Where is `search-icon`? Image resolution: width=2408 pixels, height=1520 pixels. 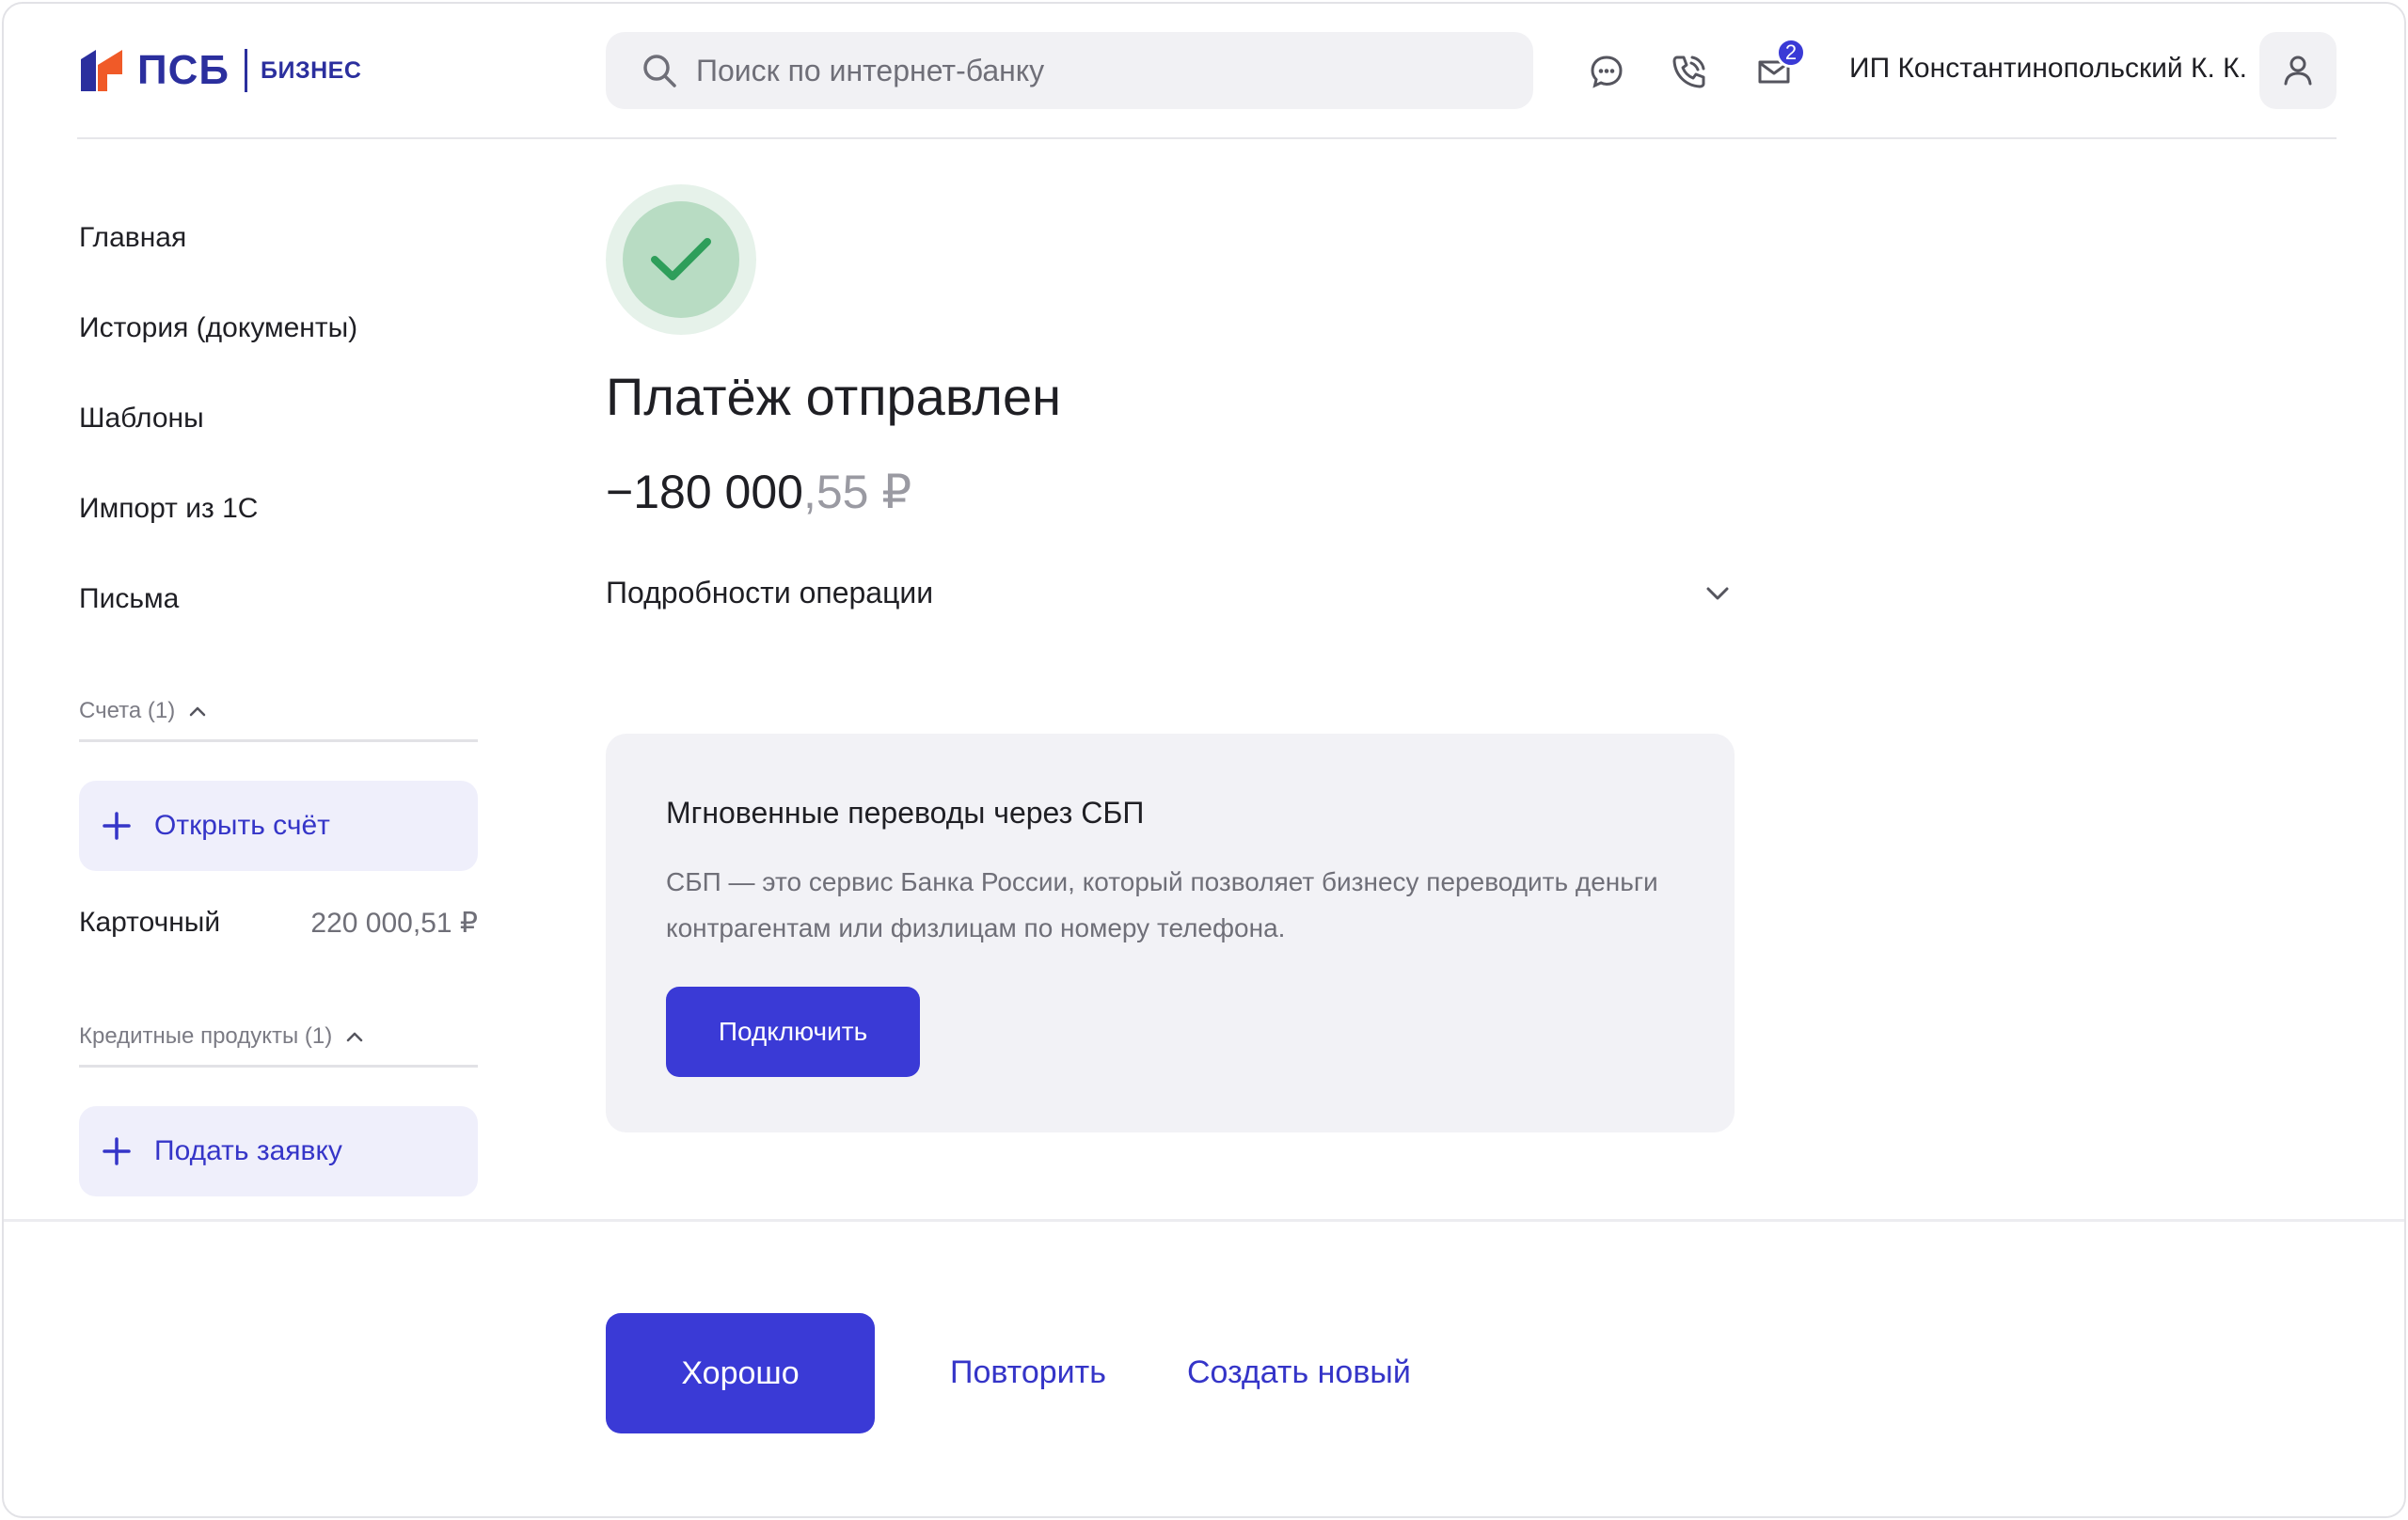 search-icon is located at coordinates (660, 71).